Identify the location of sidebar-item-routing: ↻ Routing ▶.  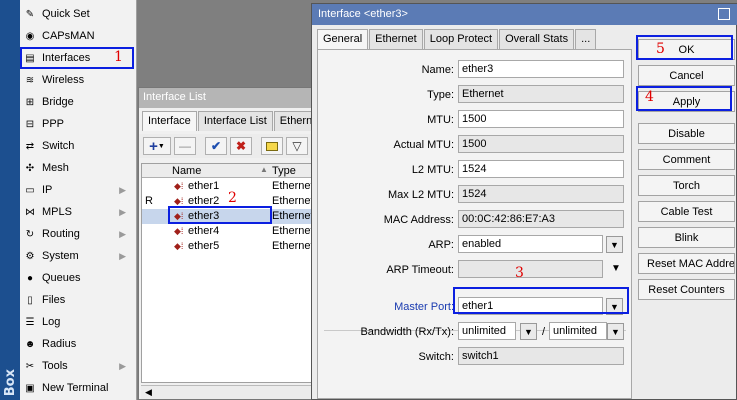
(78, 234).